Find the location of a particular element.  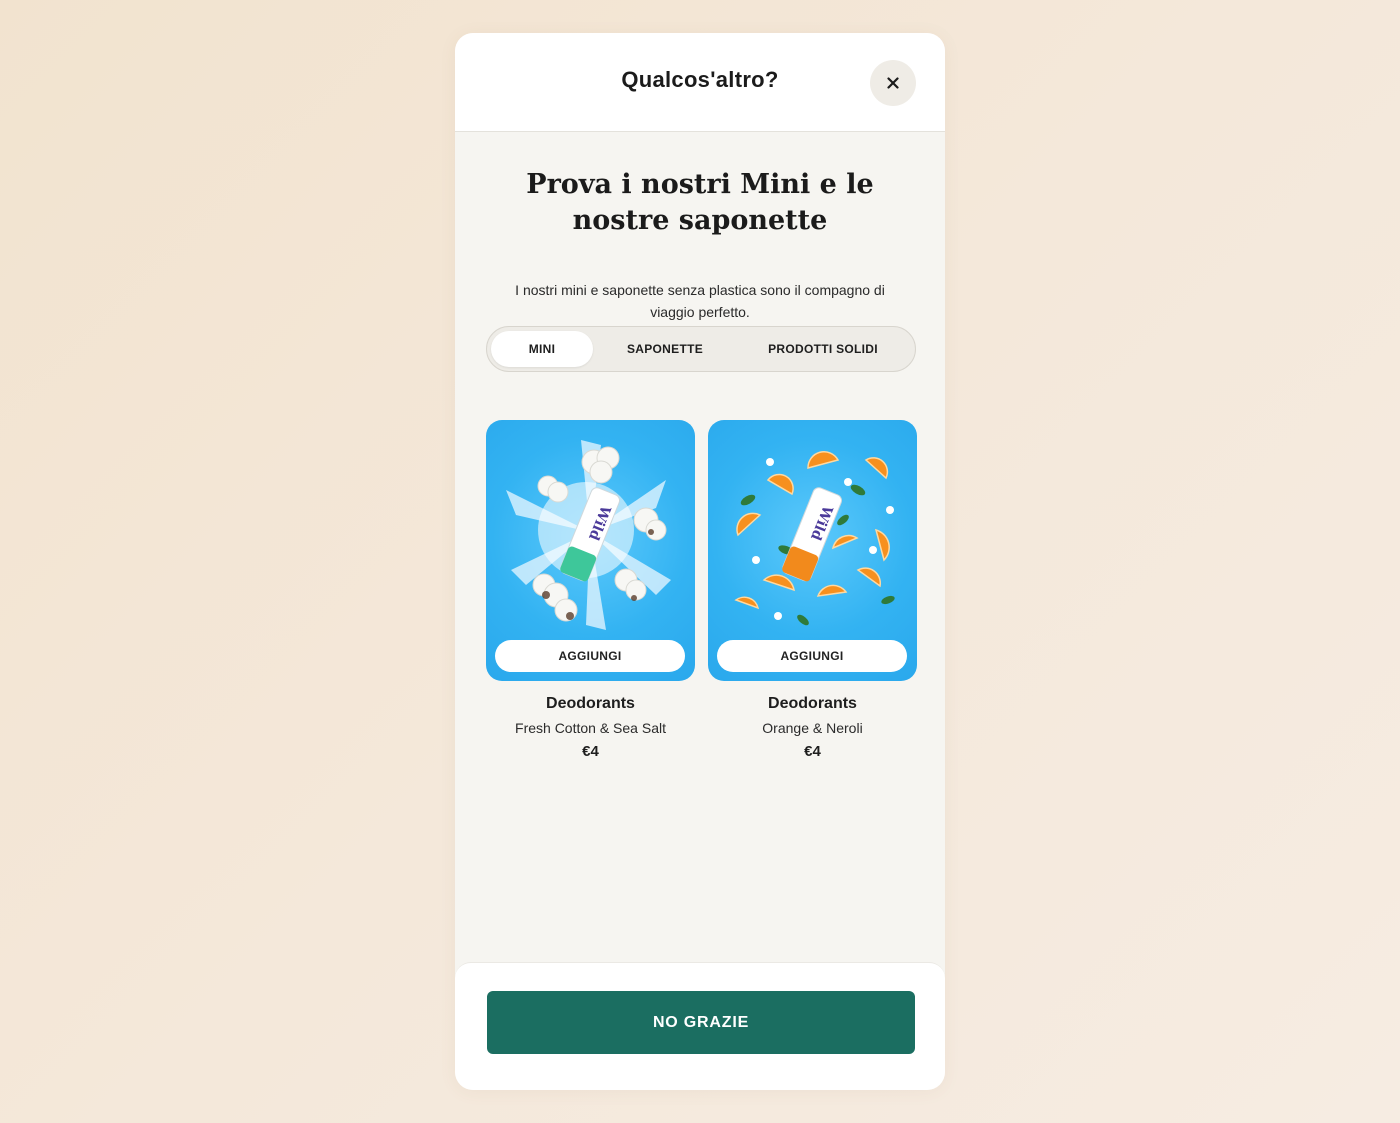

modal-header: Qualcos'altro? is located at coordinates (700, 82).